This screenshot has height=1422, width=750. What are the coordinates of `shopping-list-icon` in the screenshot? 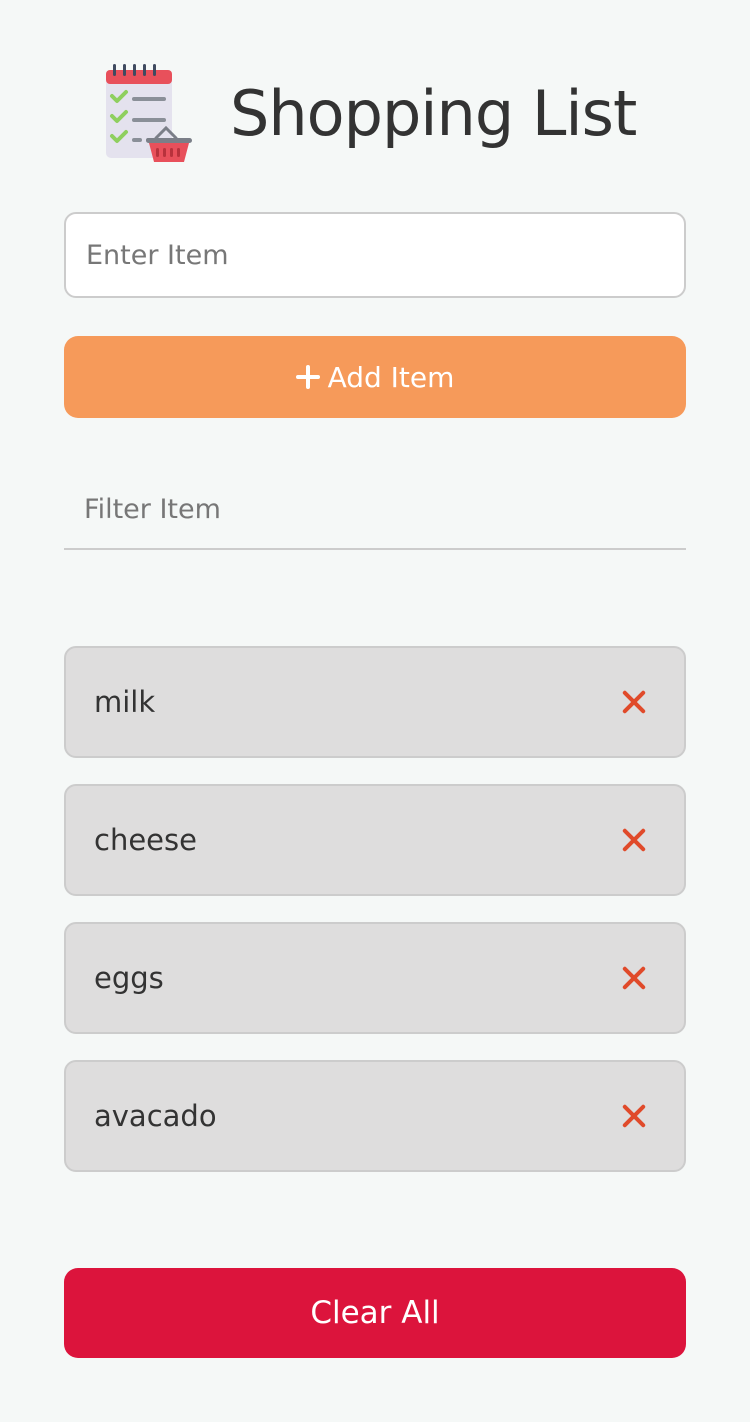 It's located at (149, 113).